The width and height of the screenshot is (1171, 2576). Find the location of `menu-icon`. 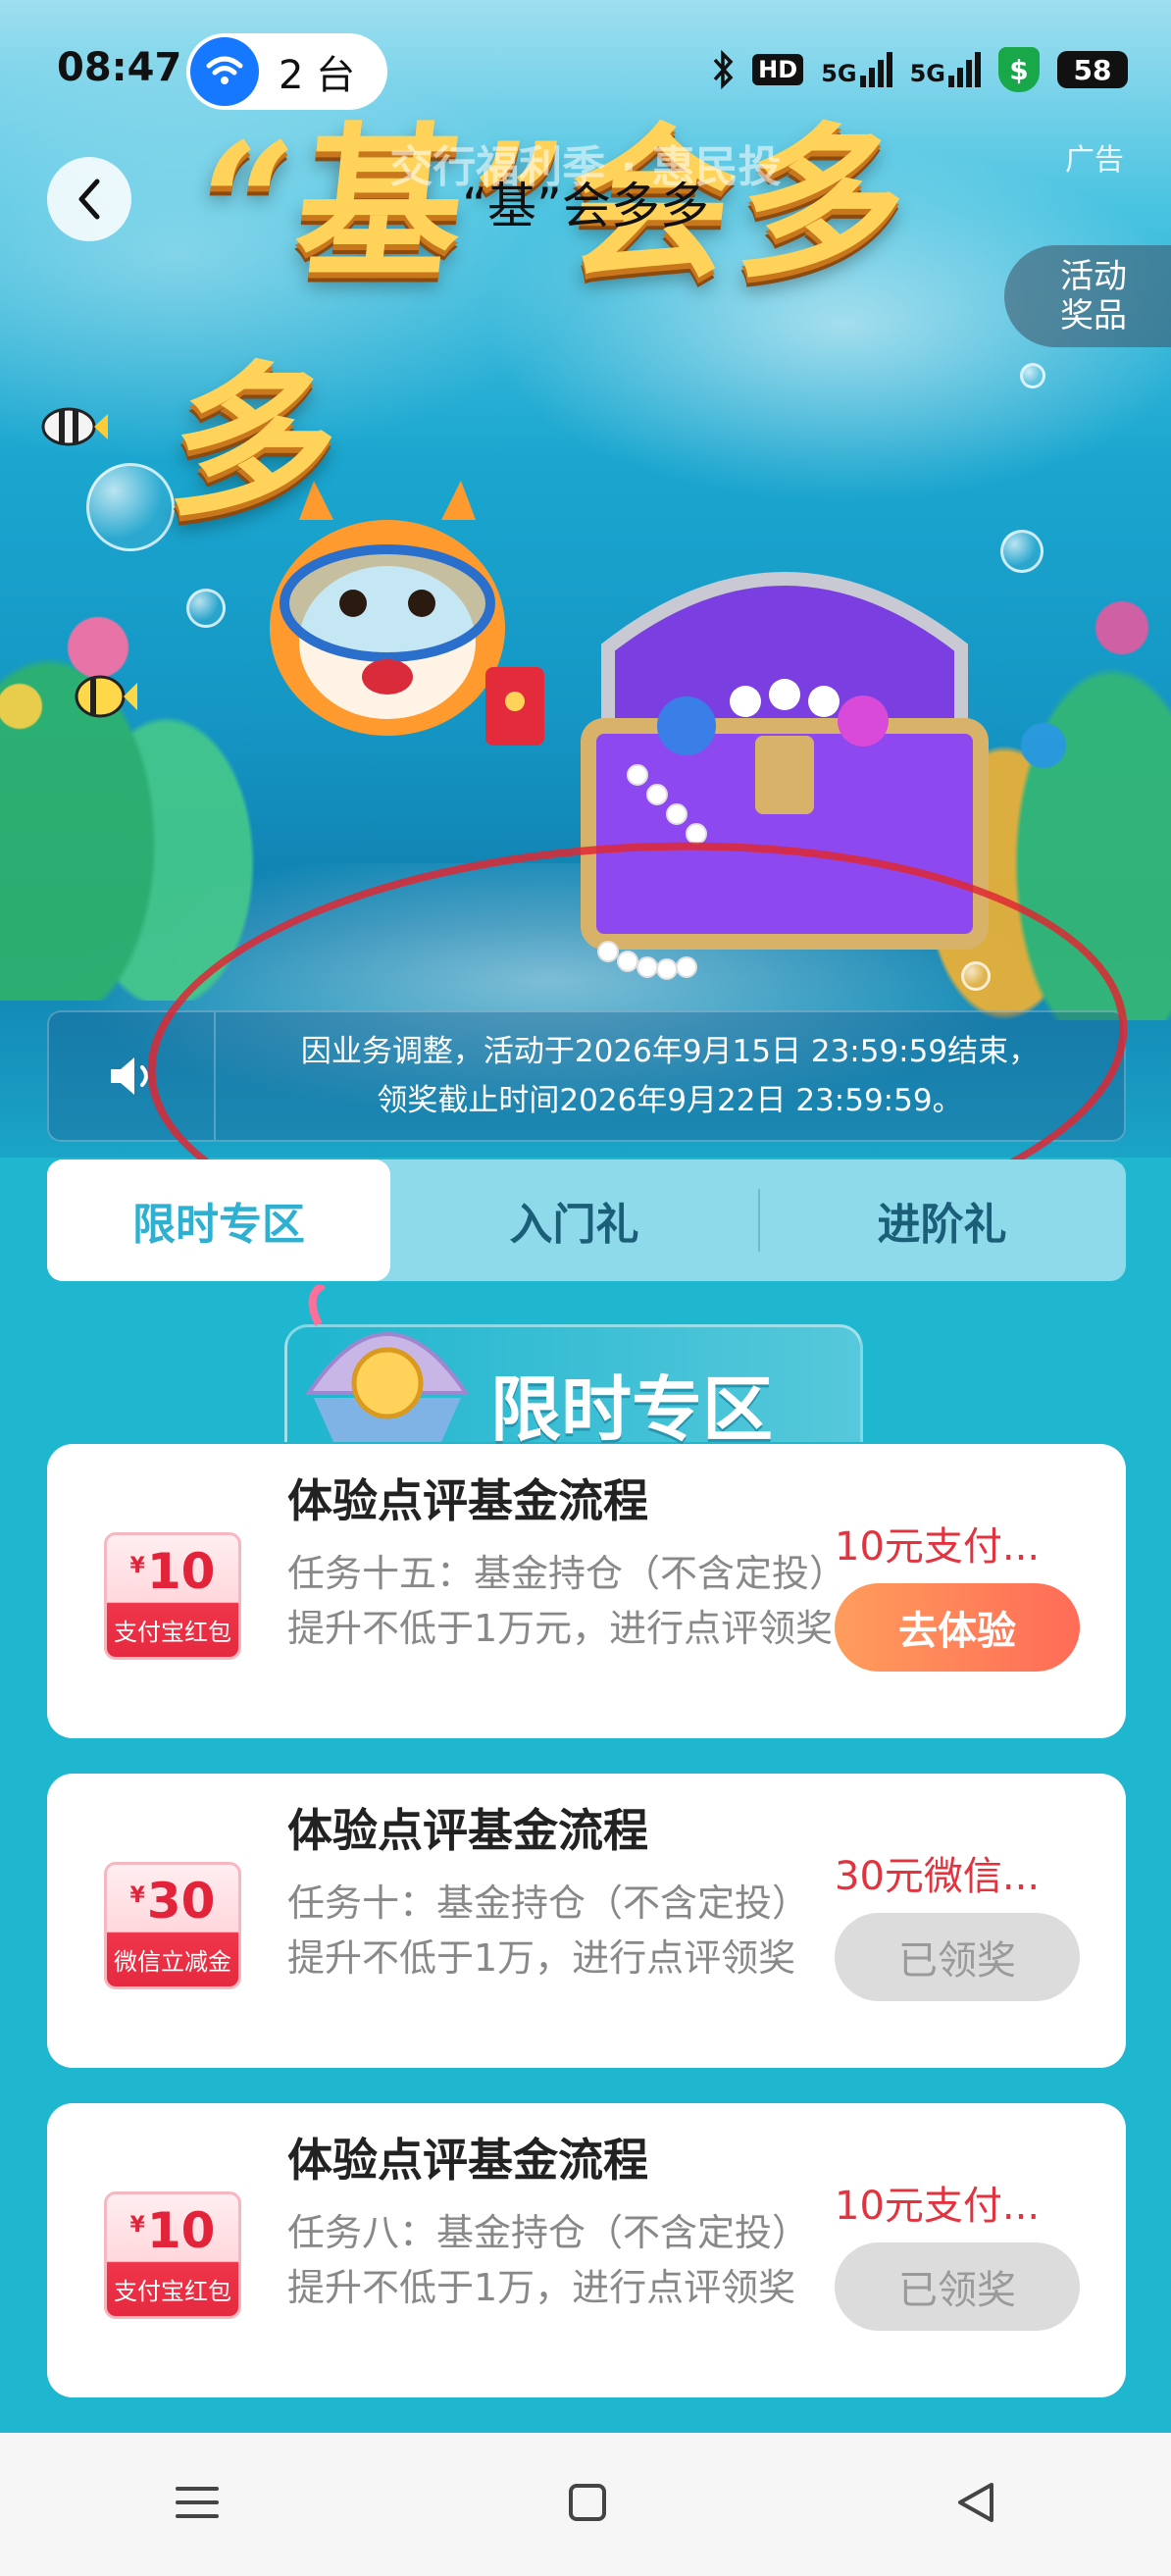

menu-icon is located at coordinates (197, 2502).